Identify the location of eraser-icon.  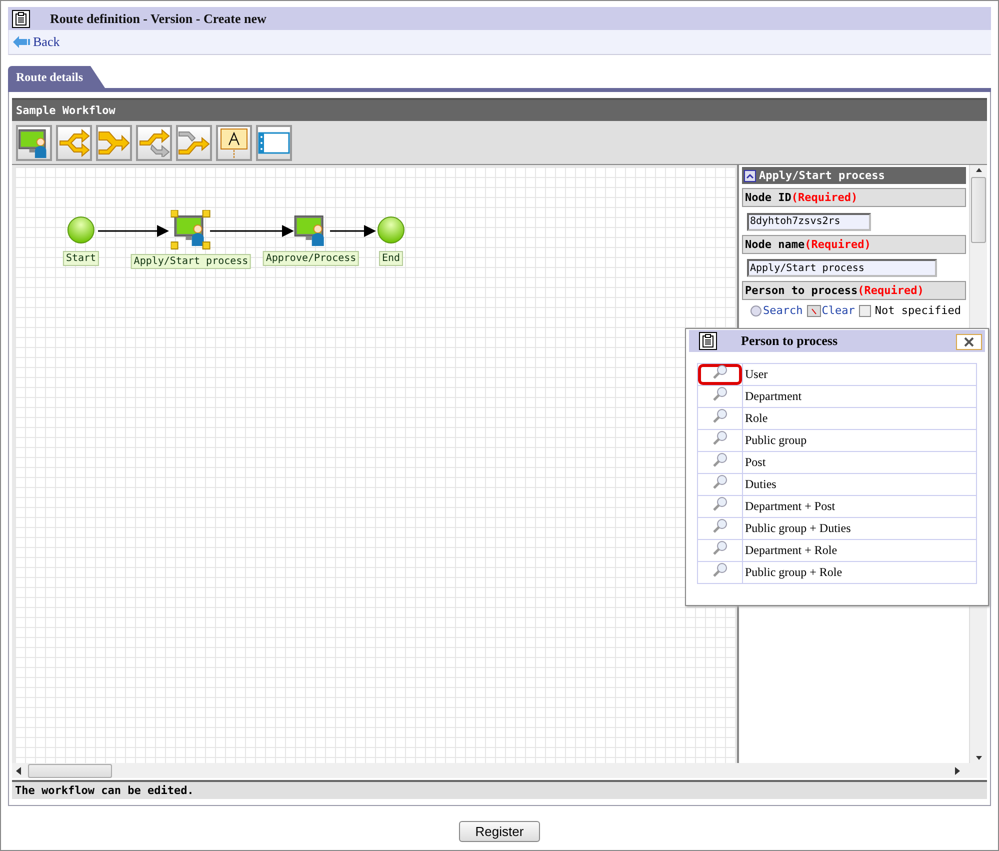
(813, 310).